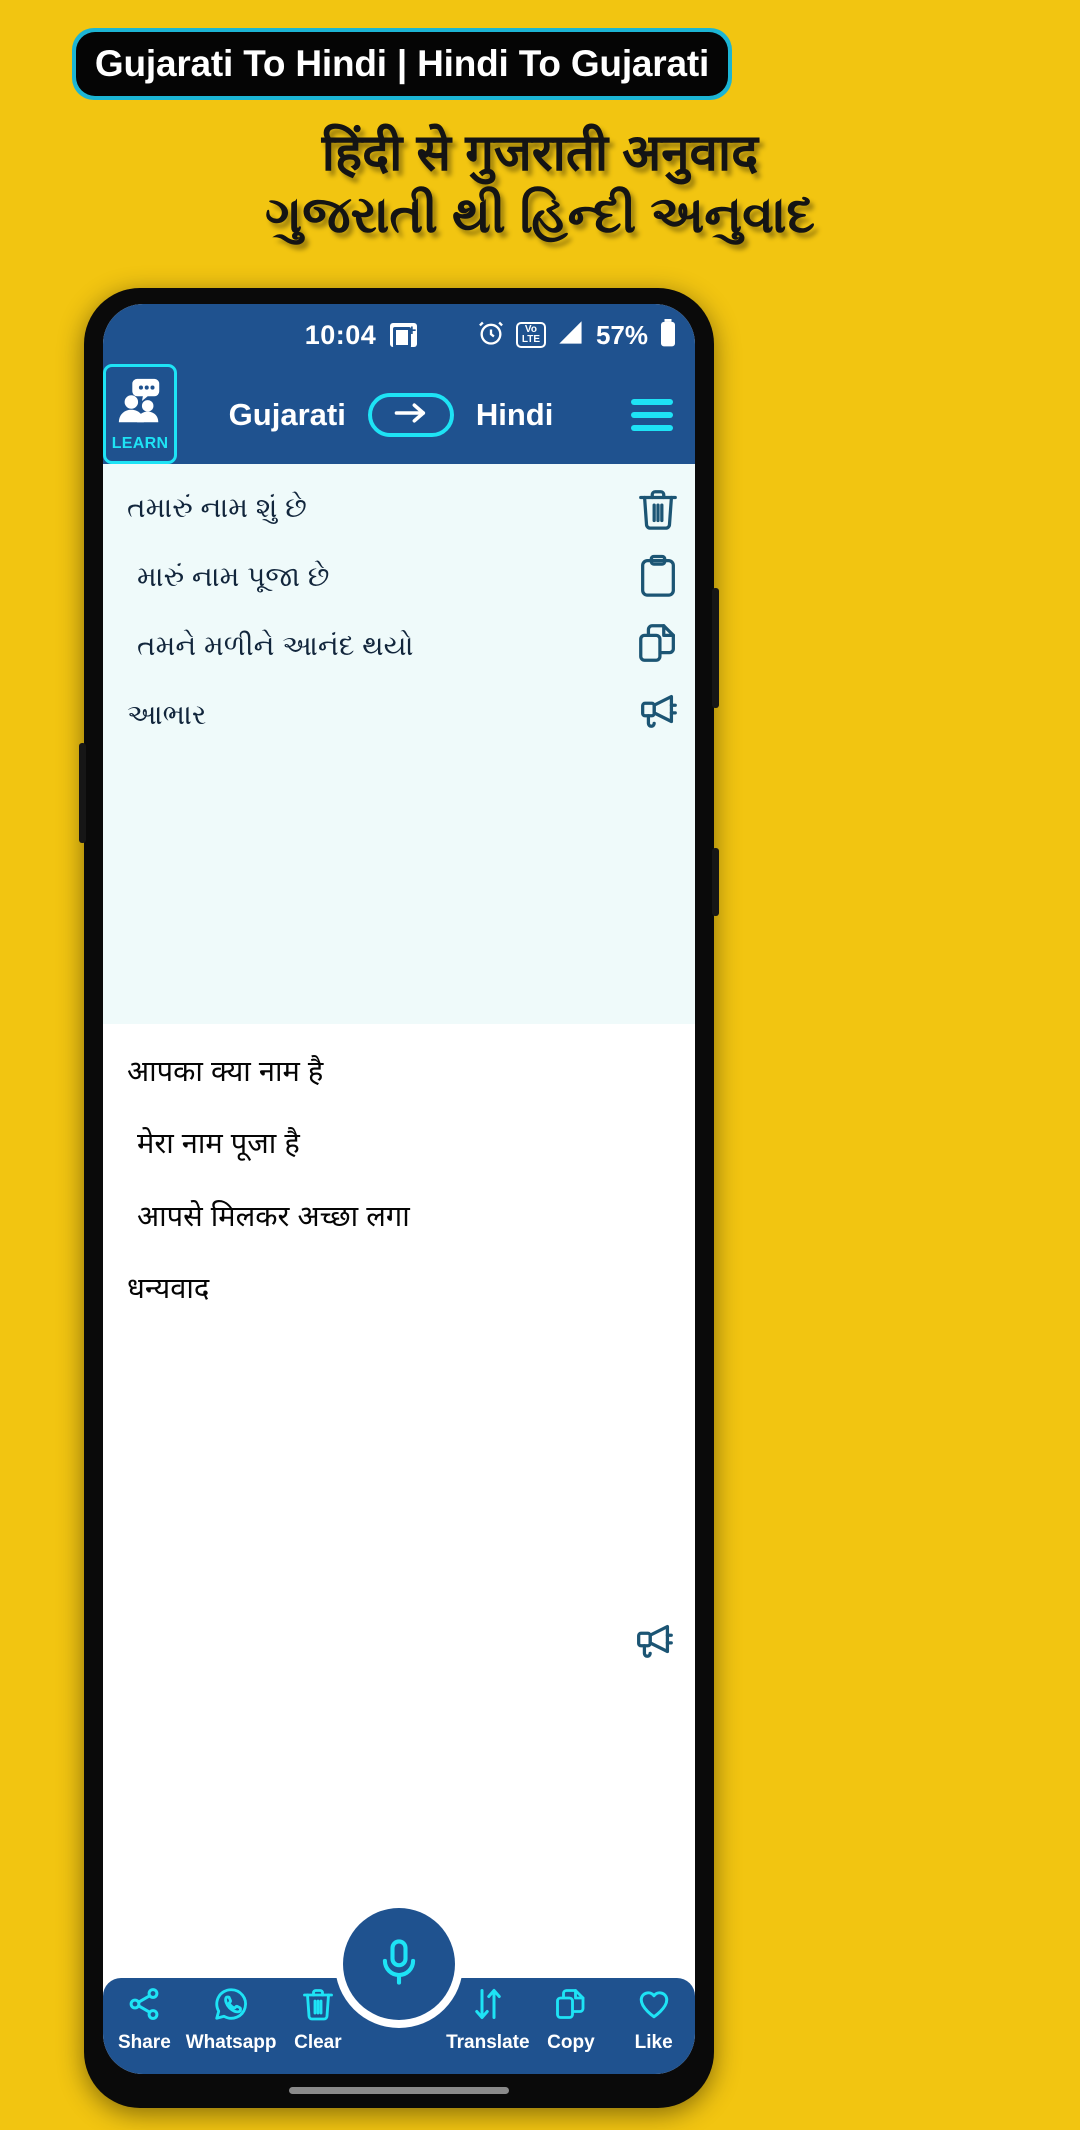 The width and height of the screenshot is (1080, 2130). Describe the element at coordinates (340, 334) in the screenshot. I see `status-time: 10:04` at that location.